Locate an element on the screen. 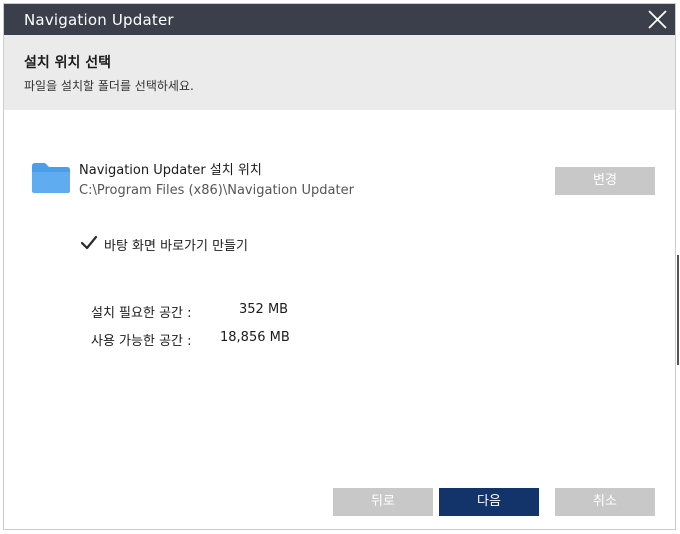  install-location-title: Navigation Updater 설치 위치 is located at coordinates (170, 170).